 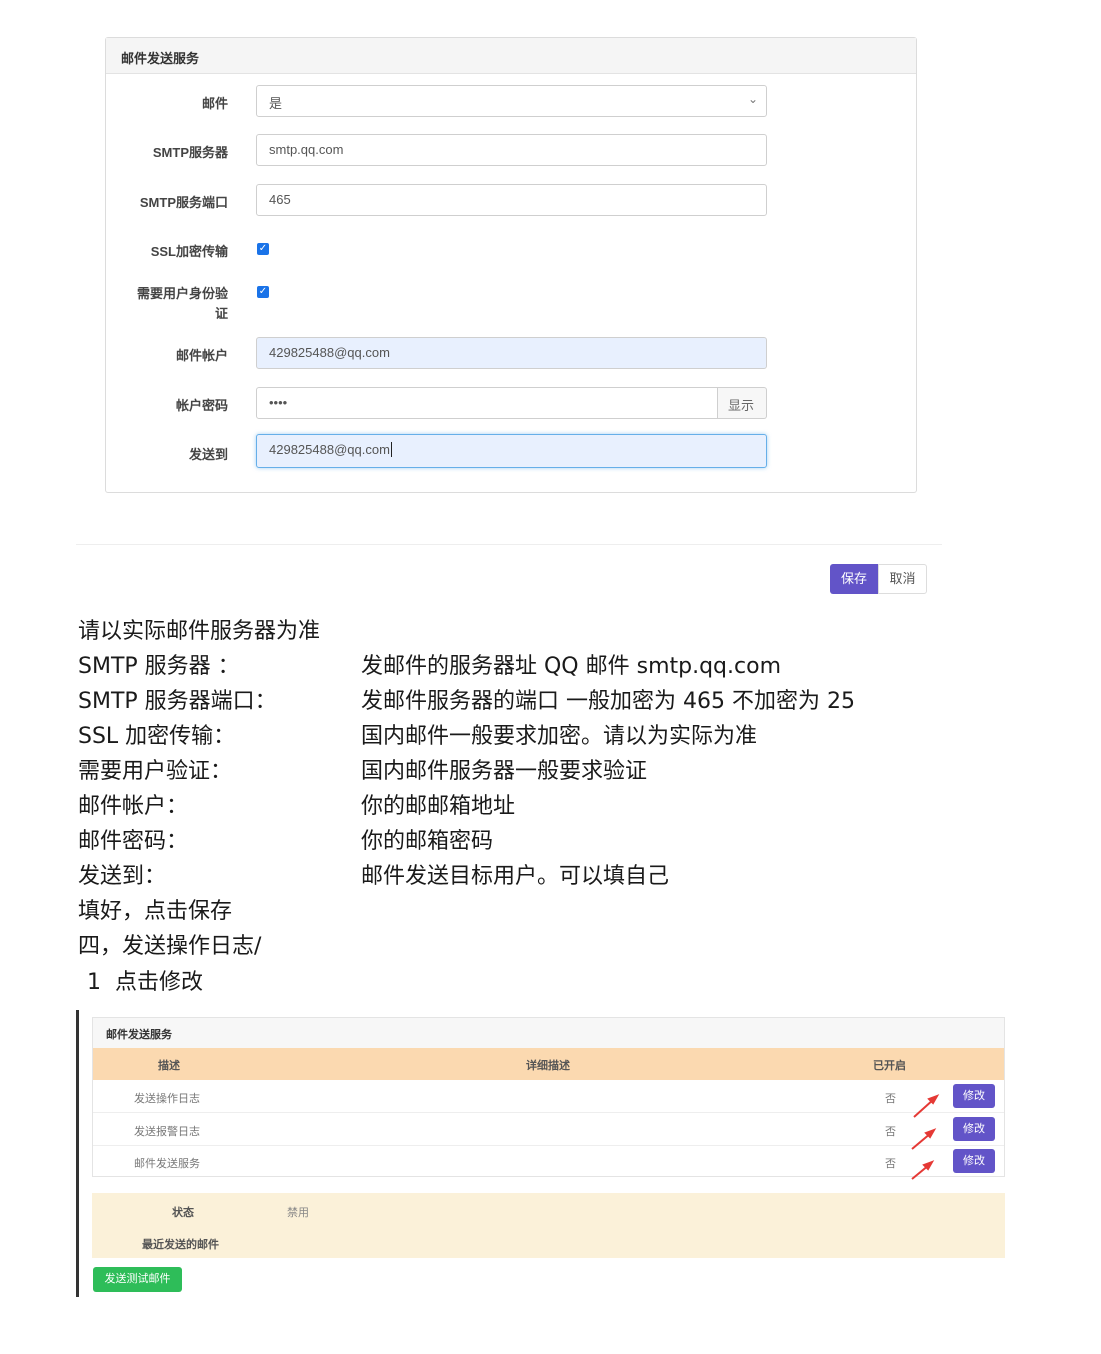 What do you see at coordinates (278, 402) in the screenshot?
I see `password-value: ••••` at bounding box center [278, 402].